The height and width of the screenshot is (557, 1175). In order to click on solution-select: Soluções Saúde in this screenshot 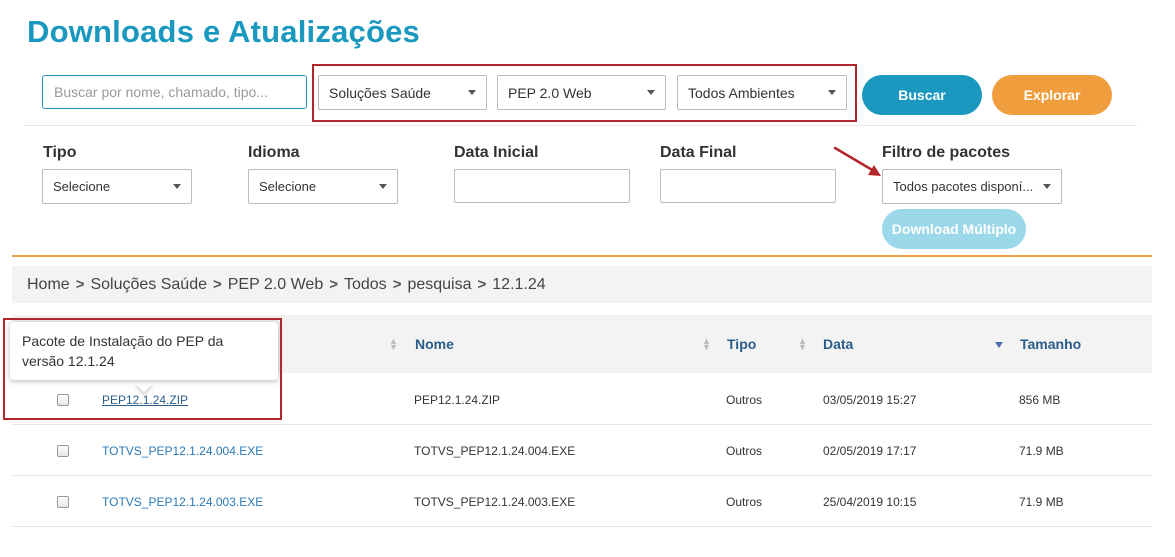, I will do `click(402, 92)`.